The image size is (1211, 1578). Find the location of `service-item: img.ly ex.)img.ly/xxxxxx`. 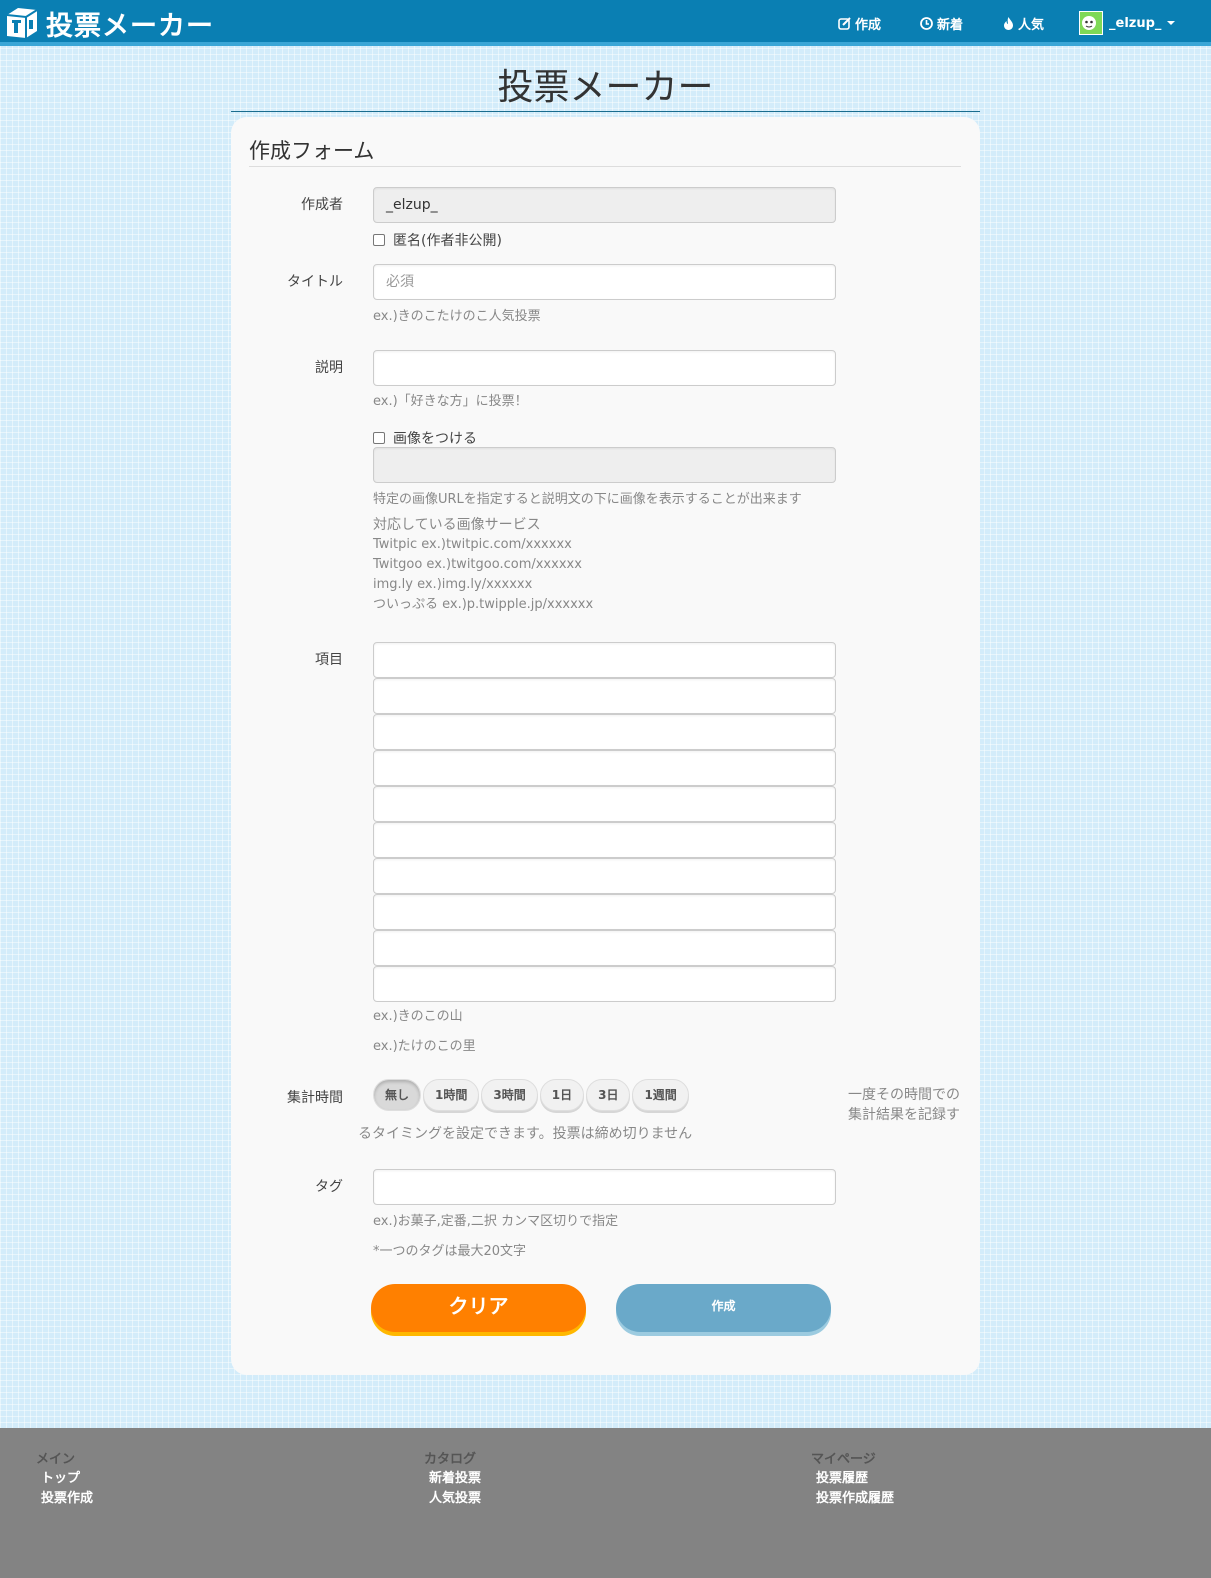

service-item: img.ly ex.)img.ly/xxxxxx is located at coordinates (453, 584).